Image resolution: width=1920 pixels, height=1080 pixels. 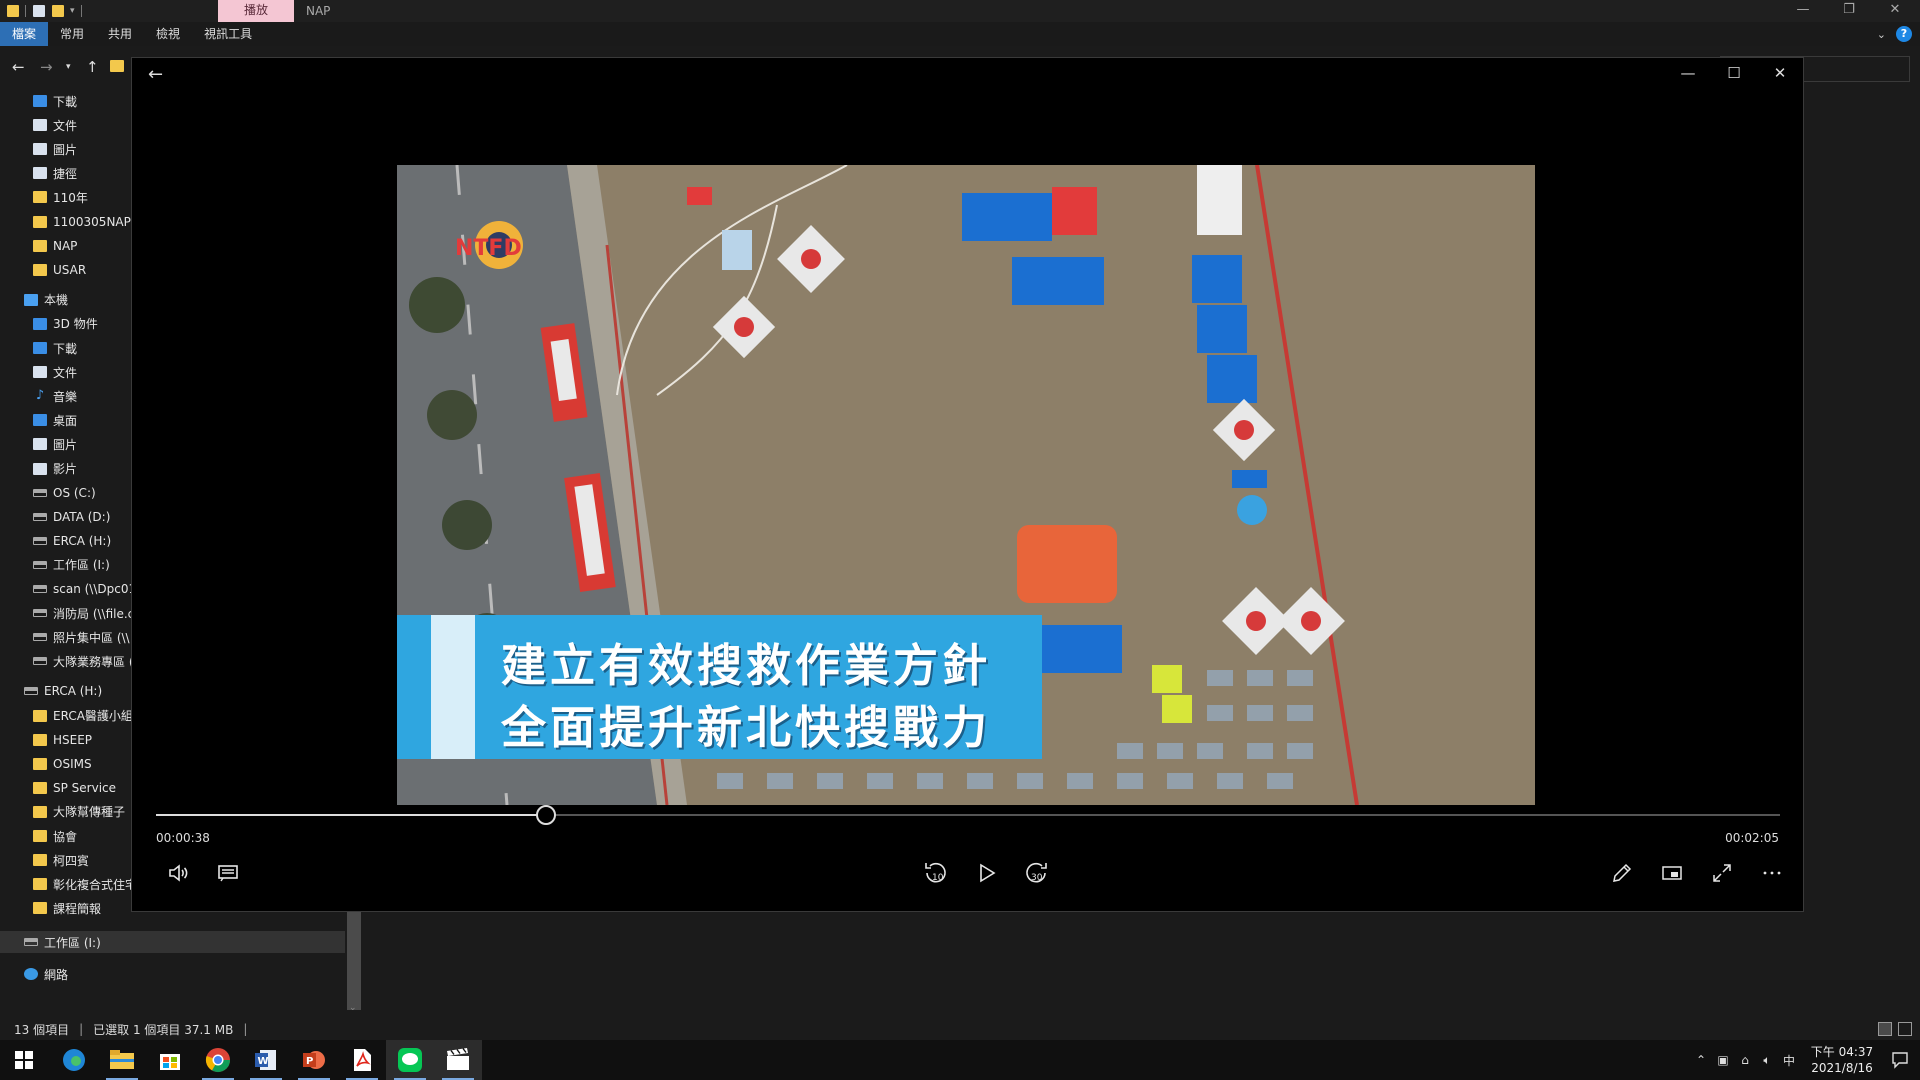 What do you see at coordinates (122, 1060) in the screenshot?
I see `taskbar-file-explorer` at bounding box center [122, 1060].